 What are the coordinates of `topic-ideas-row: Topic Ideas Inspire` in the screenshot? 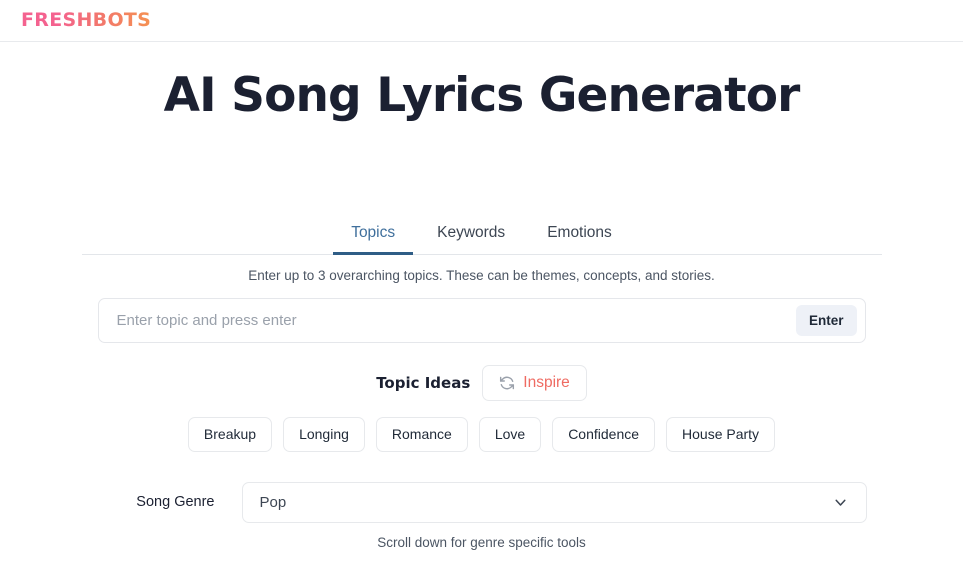 It's located at (481, 382).